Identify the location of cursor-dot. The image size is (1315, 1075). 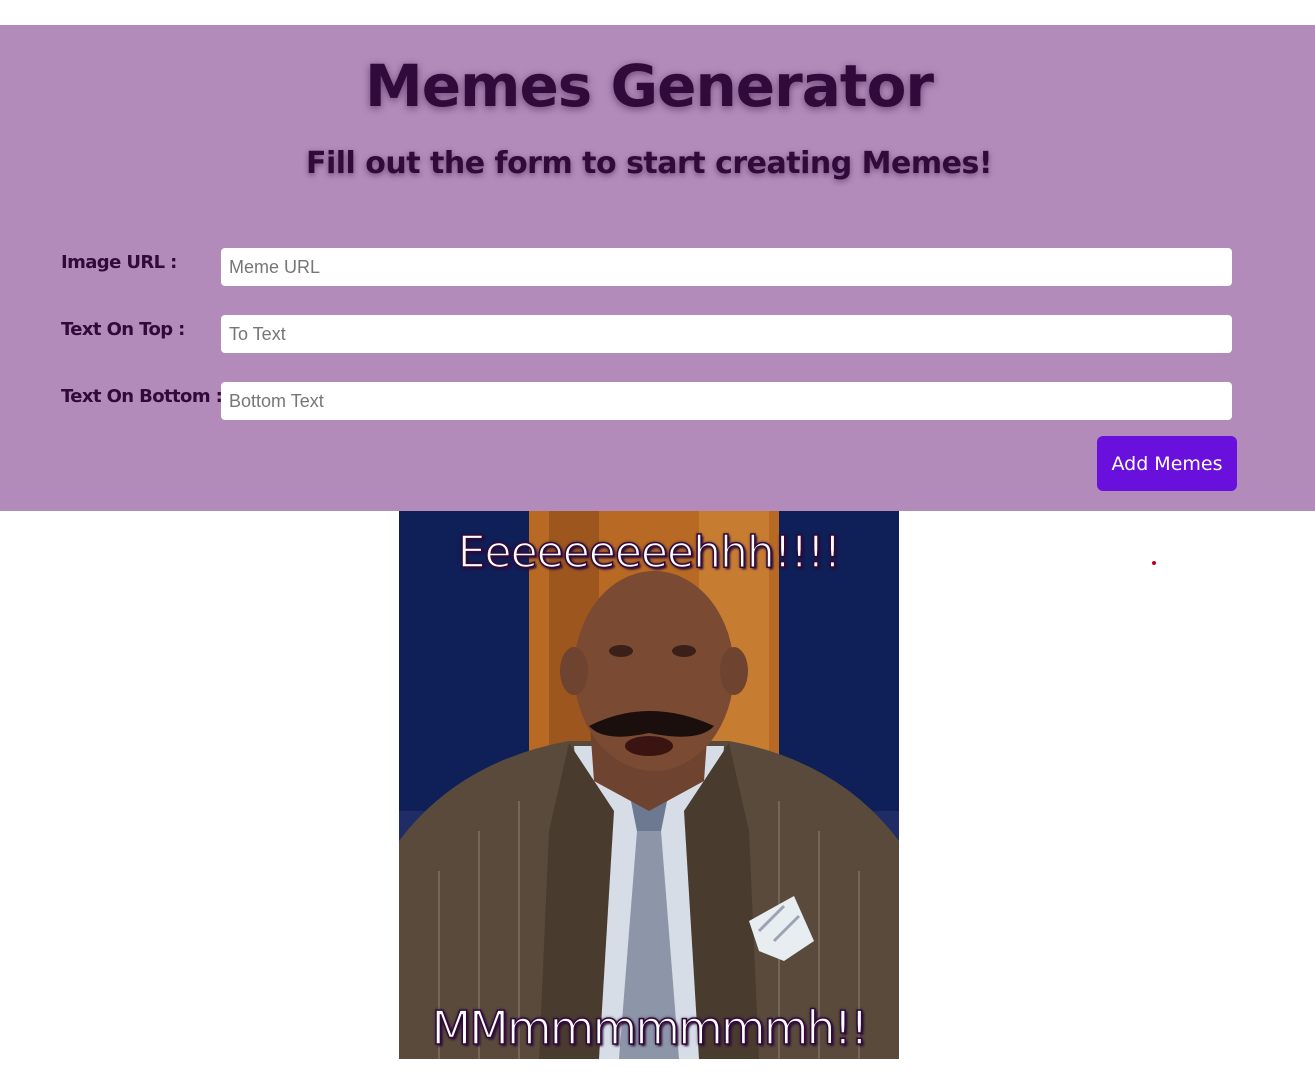
(1154, 563).